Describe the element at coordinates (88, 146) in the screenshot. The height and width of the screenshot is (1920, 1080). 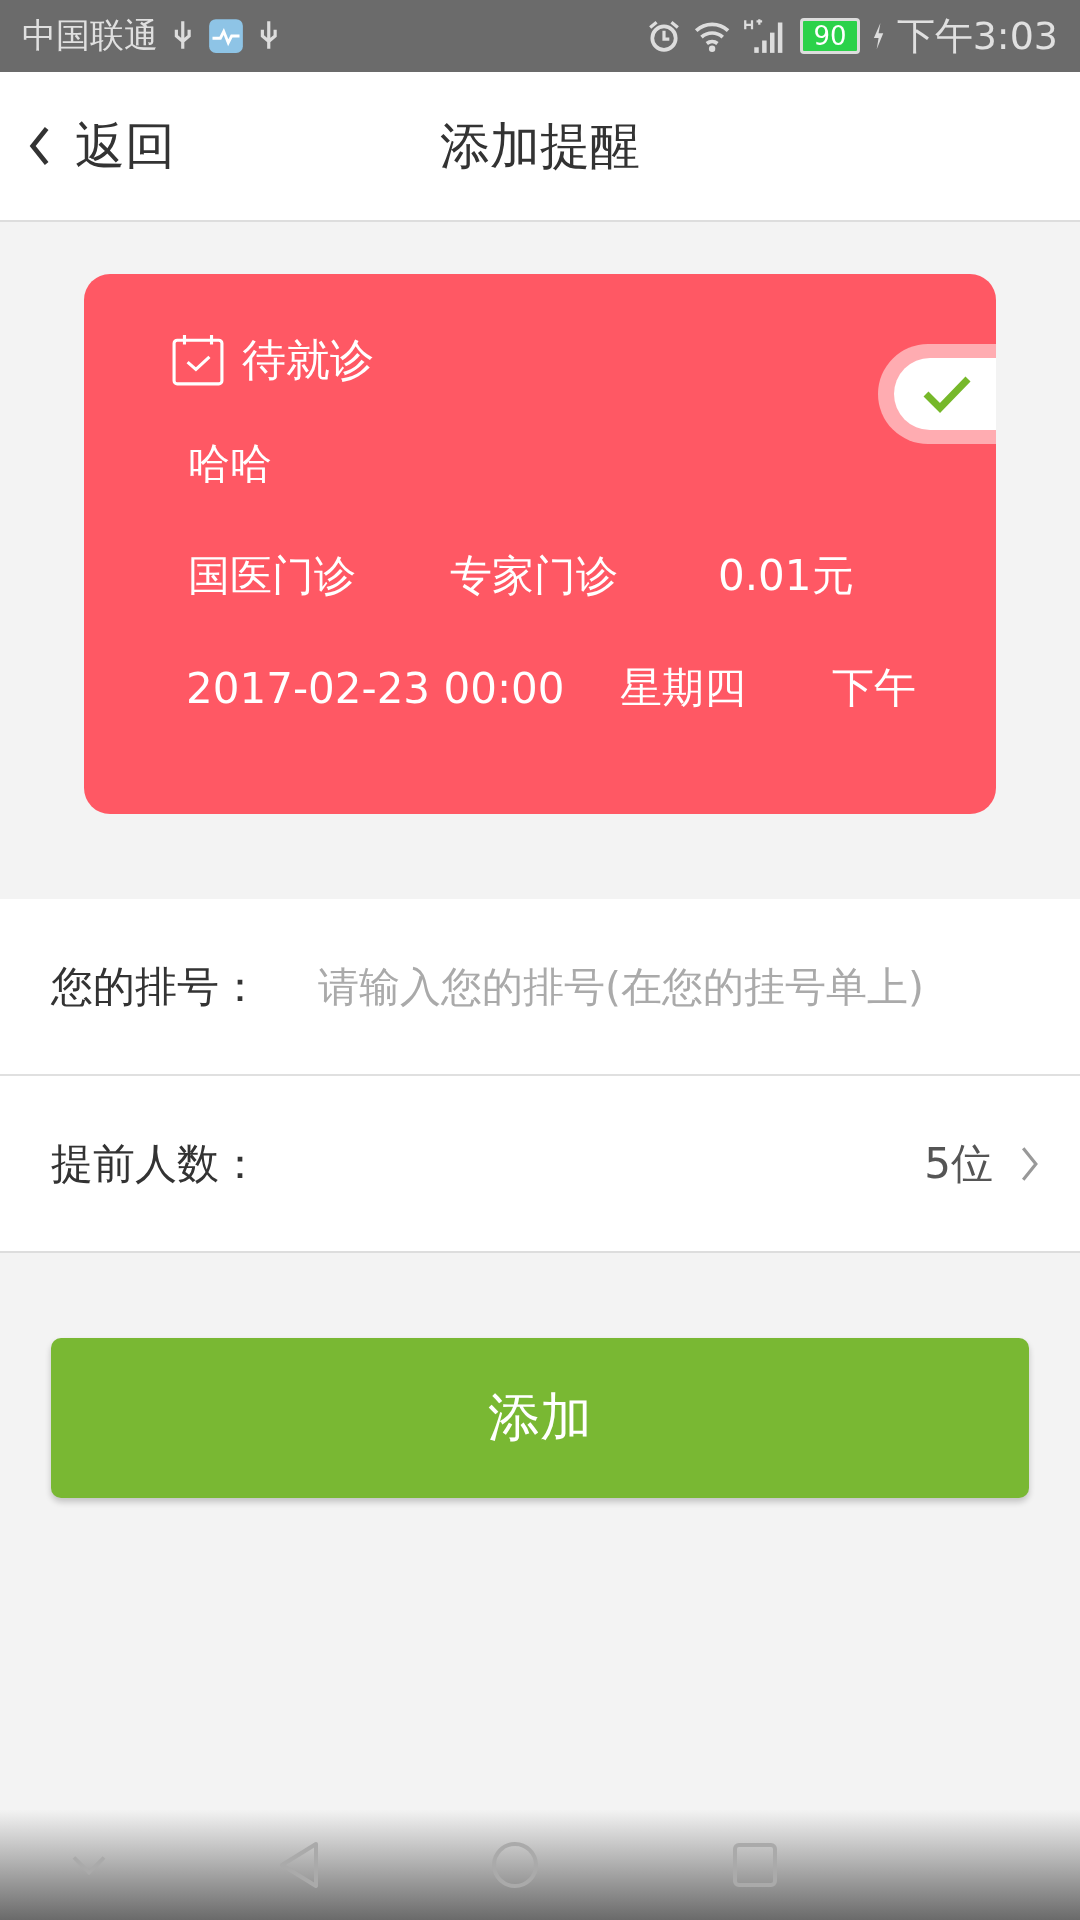
I see `back-button: 返回` at that location.